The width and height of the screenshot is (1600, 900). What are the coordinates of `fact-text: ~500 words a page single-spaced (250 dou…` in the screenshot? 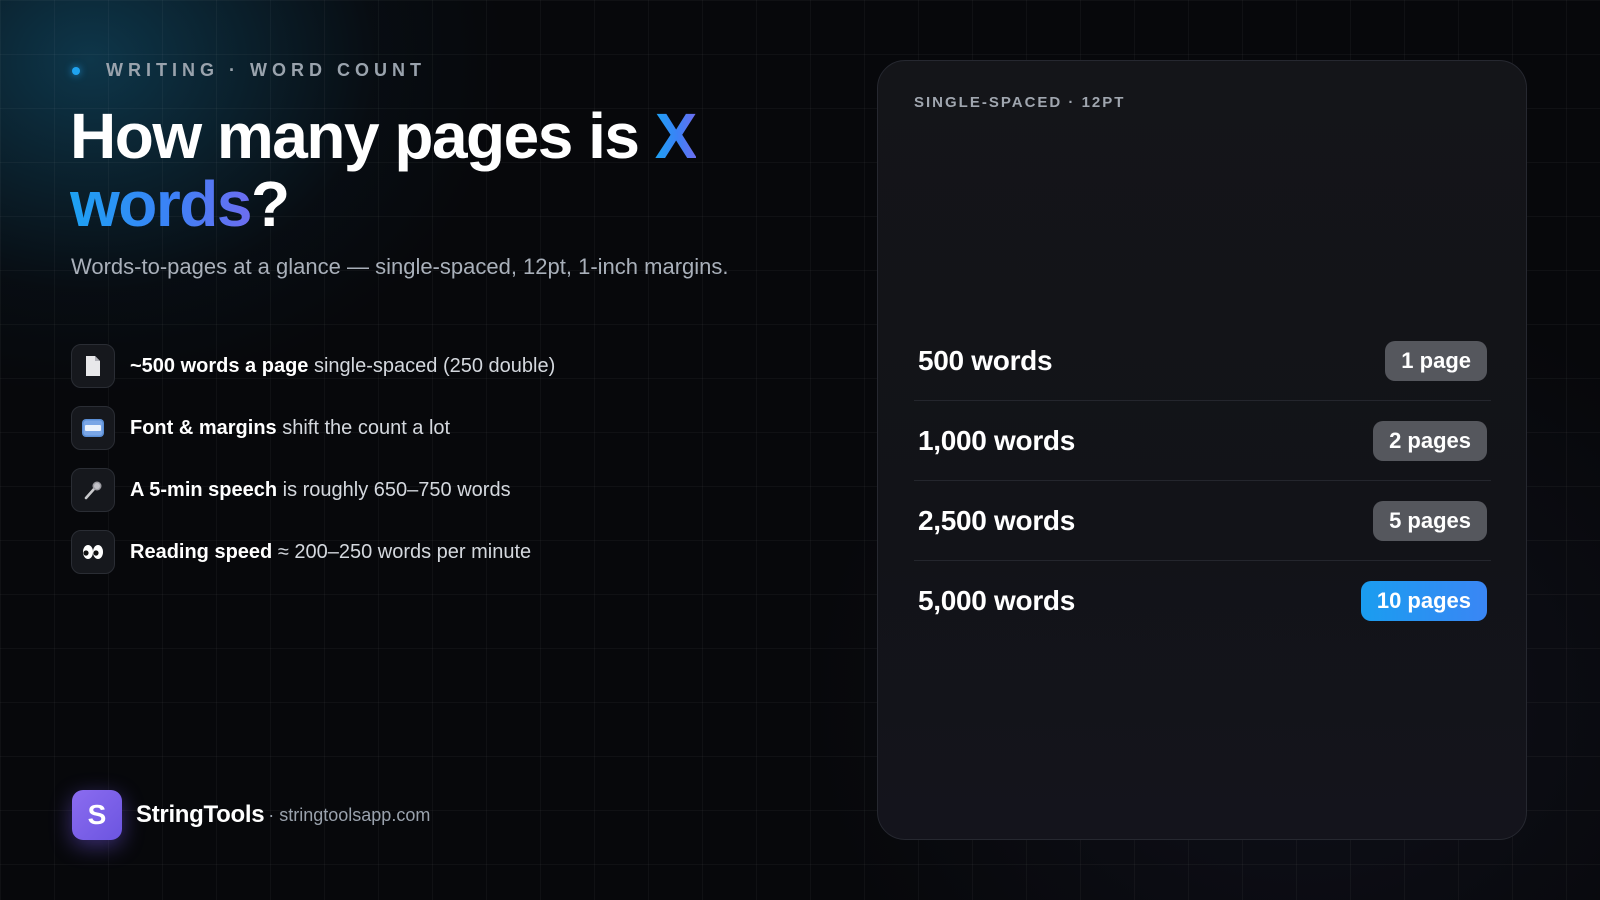 It's located at (342, 366).